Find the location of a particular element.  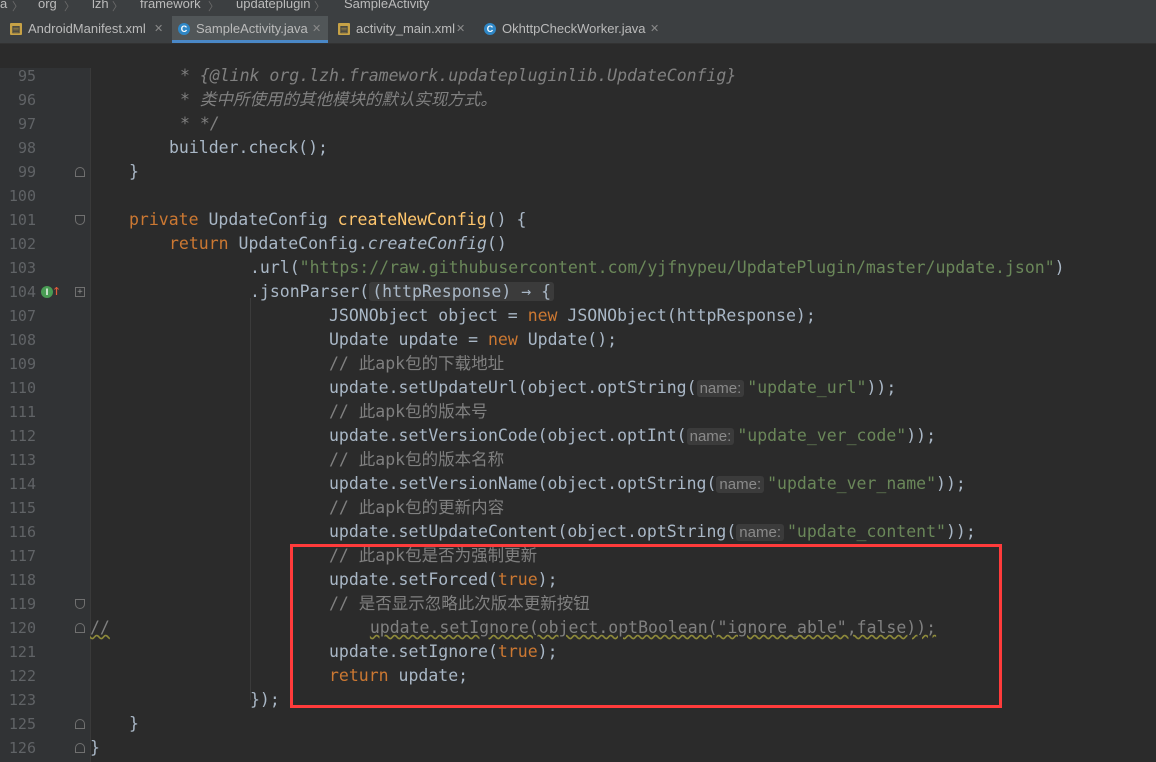

line-number: 125 is located at coordinates (22, 724).